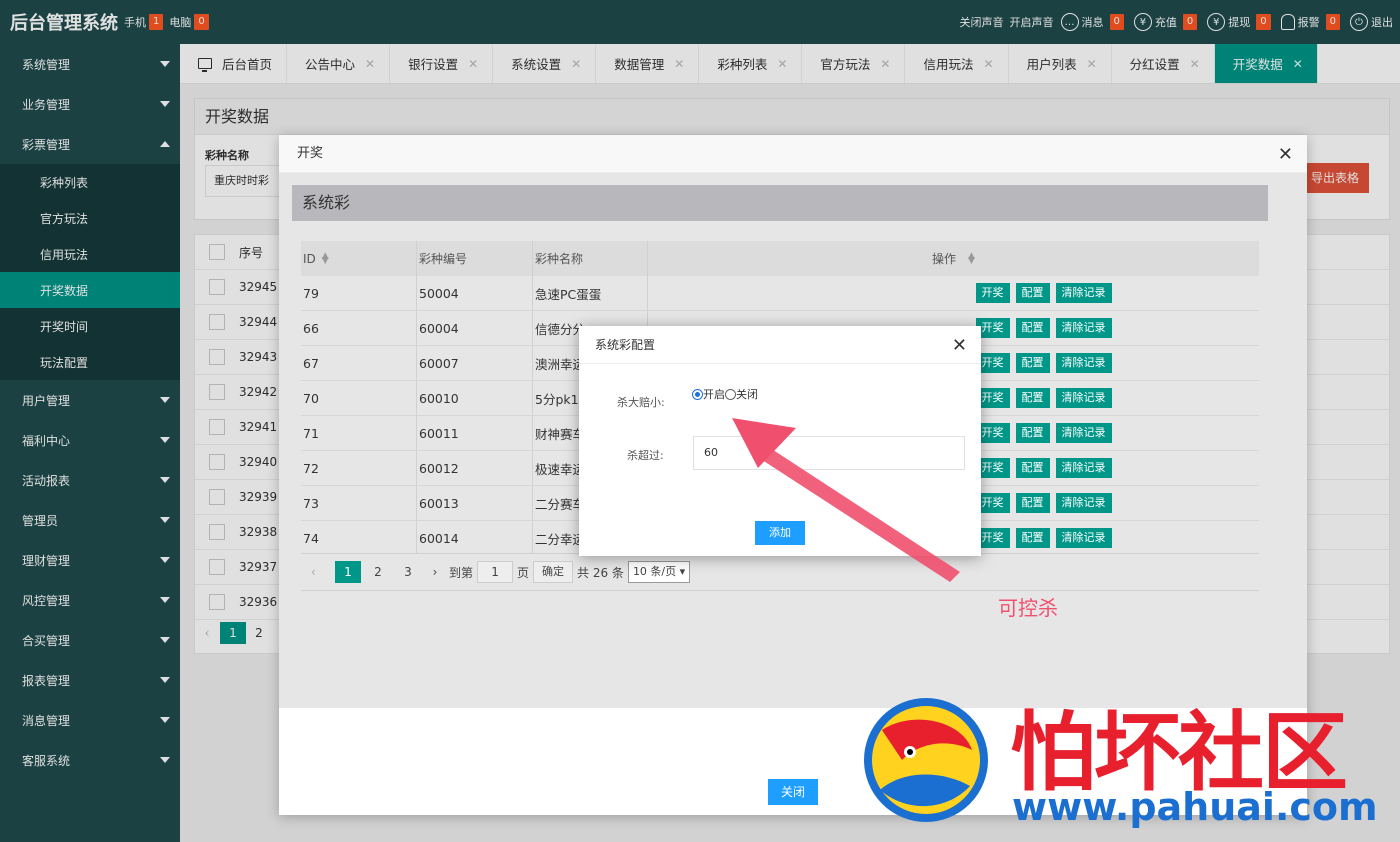  What do you see at coordinates (408, 572) in the screenshot?
I see `page-link: 3` at bounding box center [408, 572].